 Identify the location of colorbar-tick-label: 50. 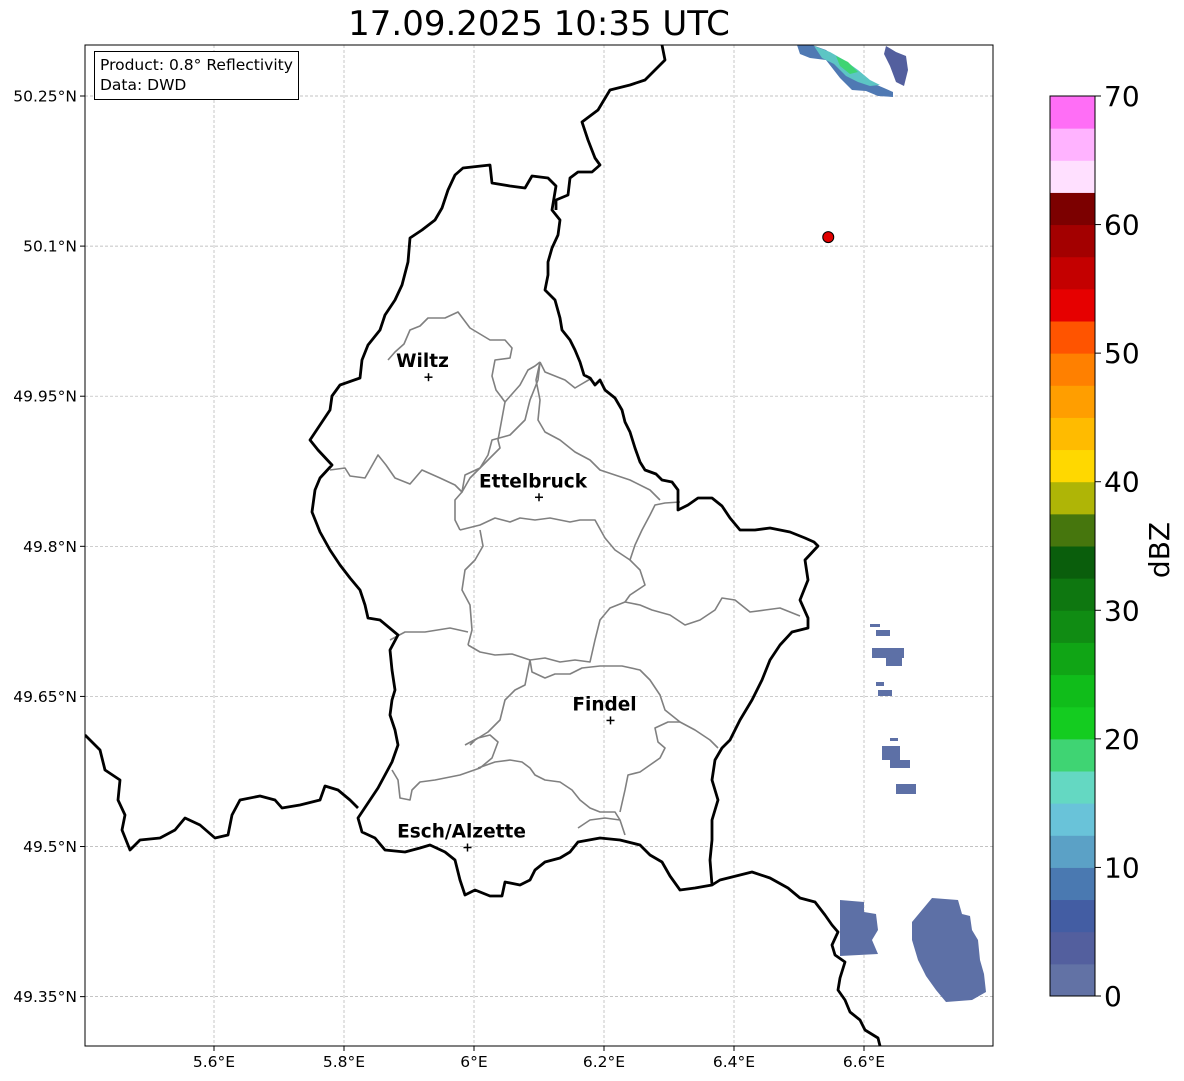
(1122, 353).